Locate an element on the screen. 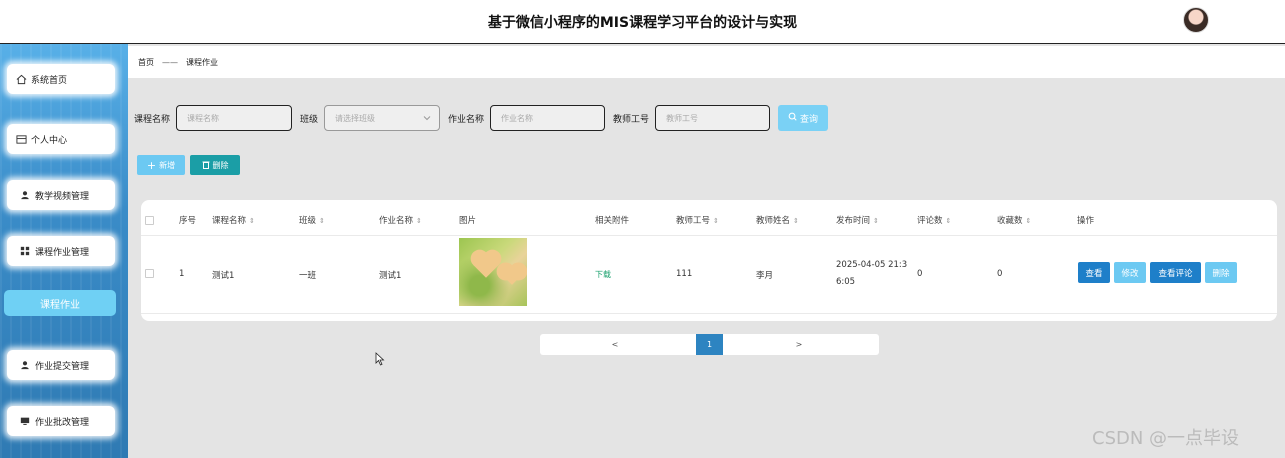 The image size is (1285, 458). th-attachment: 相关附件 is located at coordinates (612, 221).